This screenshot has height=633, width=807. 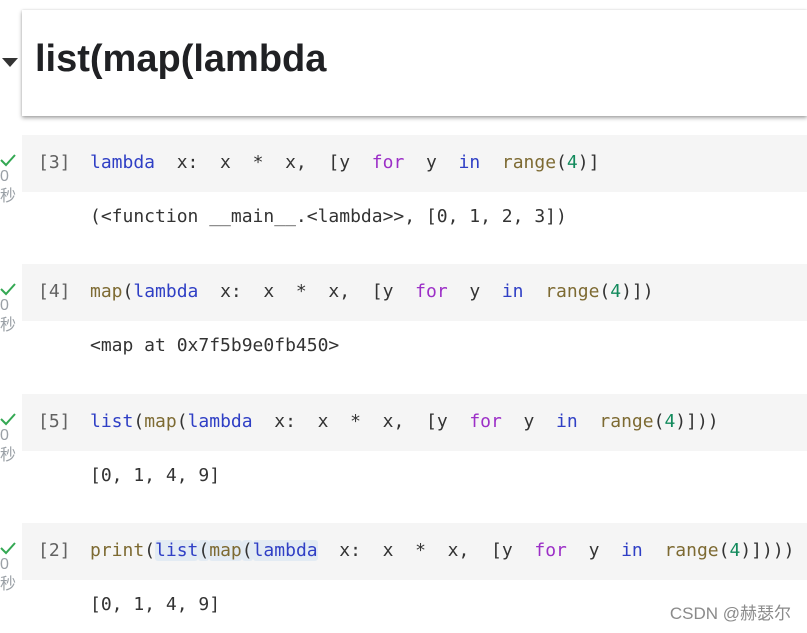 I want to click on watermark: CSDN @赫瑟尔, so click(x=730, y=613).